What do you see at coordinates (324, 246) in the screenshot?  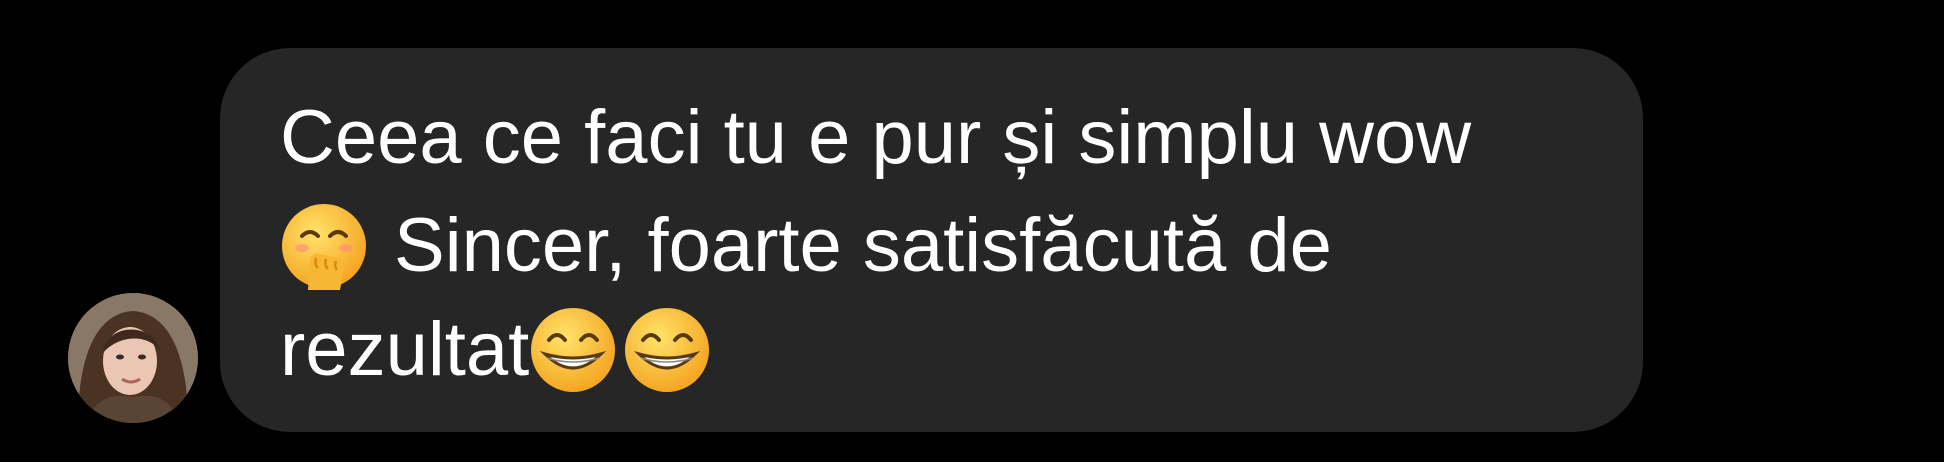 I see `face-with-hand-over-mouth-icon` at bounding box center [324, 246].